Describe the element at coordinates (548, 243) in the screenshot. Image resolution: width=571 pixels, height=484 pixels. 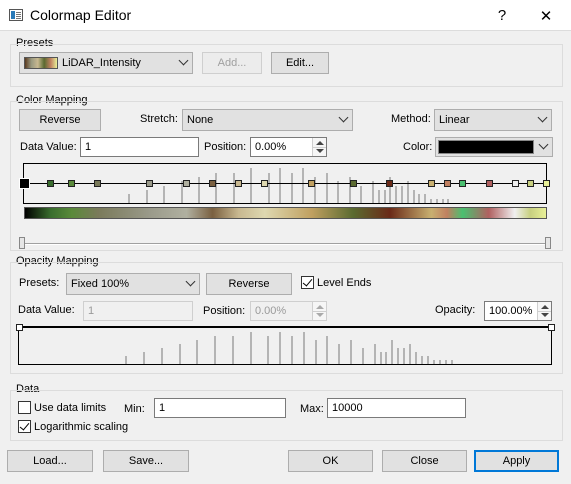
I see `range-slider-max-handle` at that location.